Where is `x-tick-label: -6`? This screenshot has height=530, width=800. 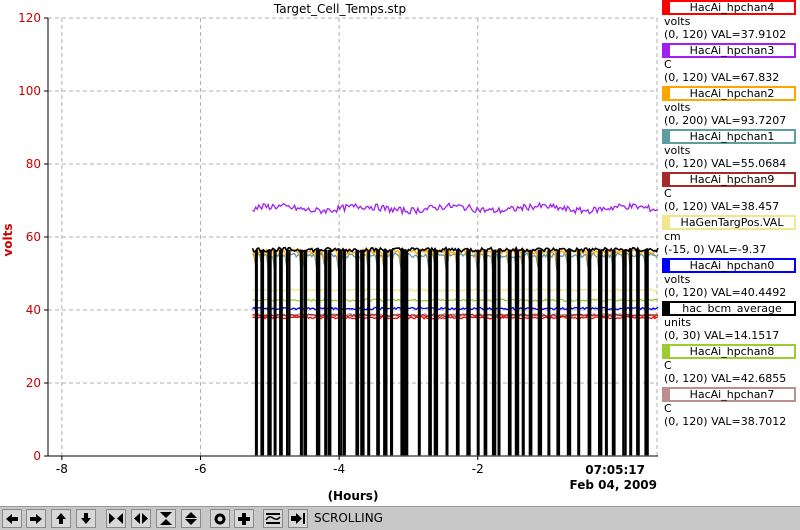 x-tick-label: -6 is located at coordinates (201, 469).